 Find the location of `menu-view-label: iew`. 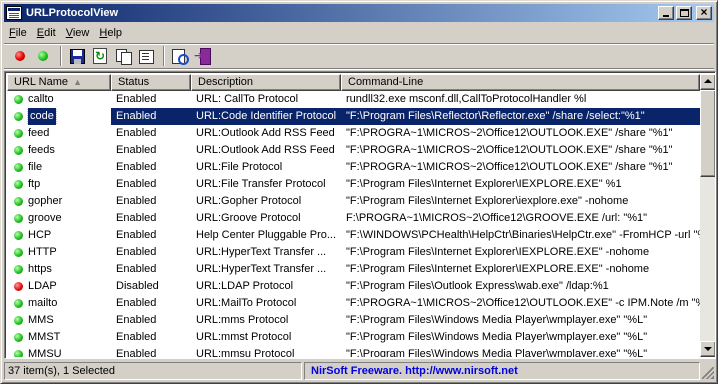

menu-view-label: iew is located at coordinates (81, 32).